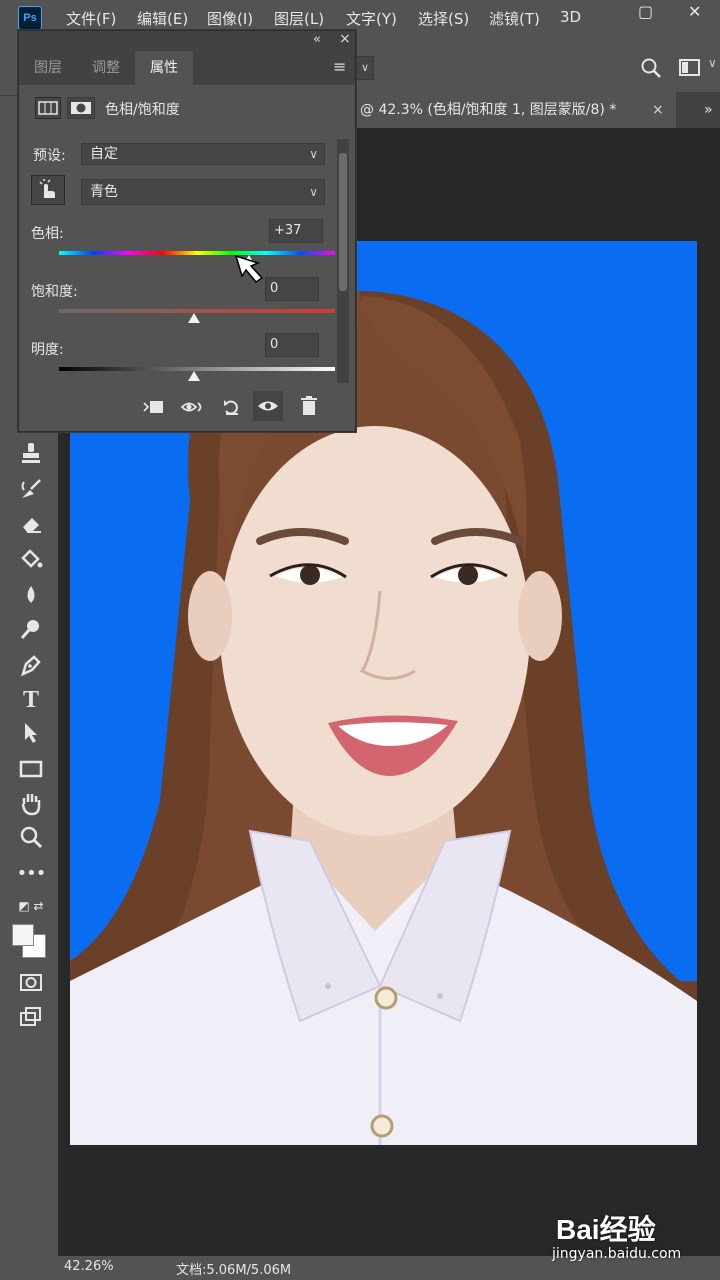 The height and width of the screenshot is (1280, 720). What do you see at coordinates (31, 560) in the screenshot?
I see `paint-bucket-icon` at bounding box center [31, 560].